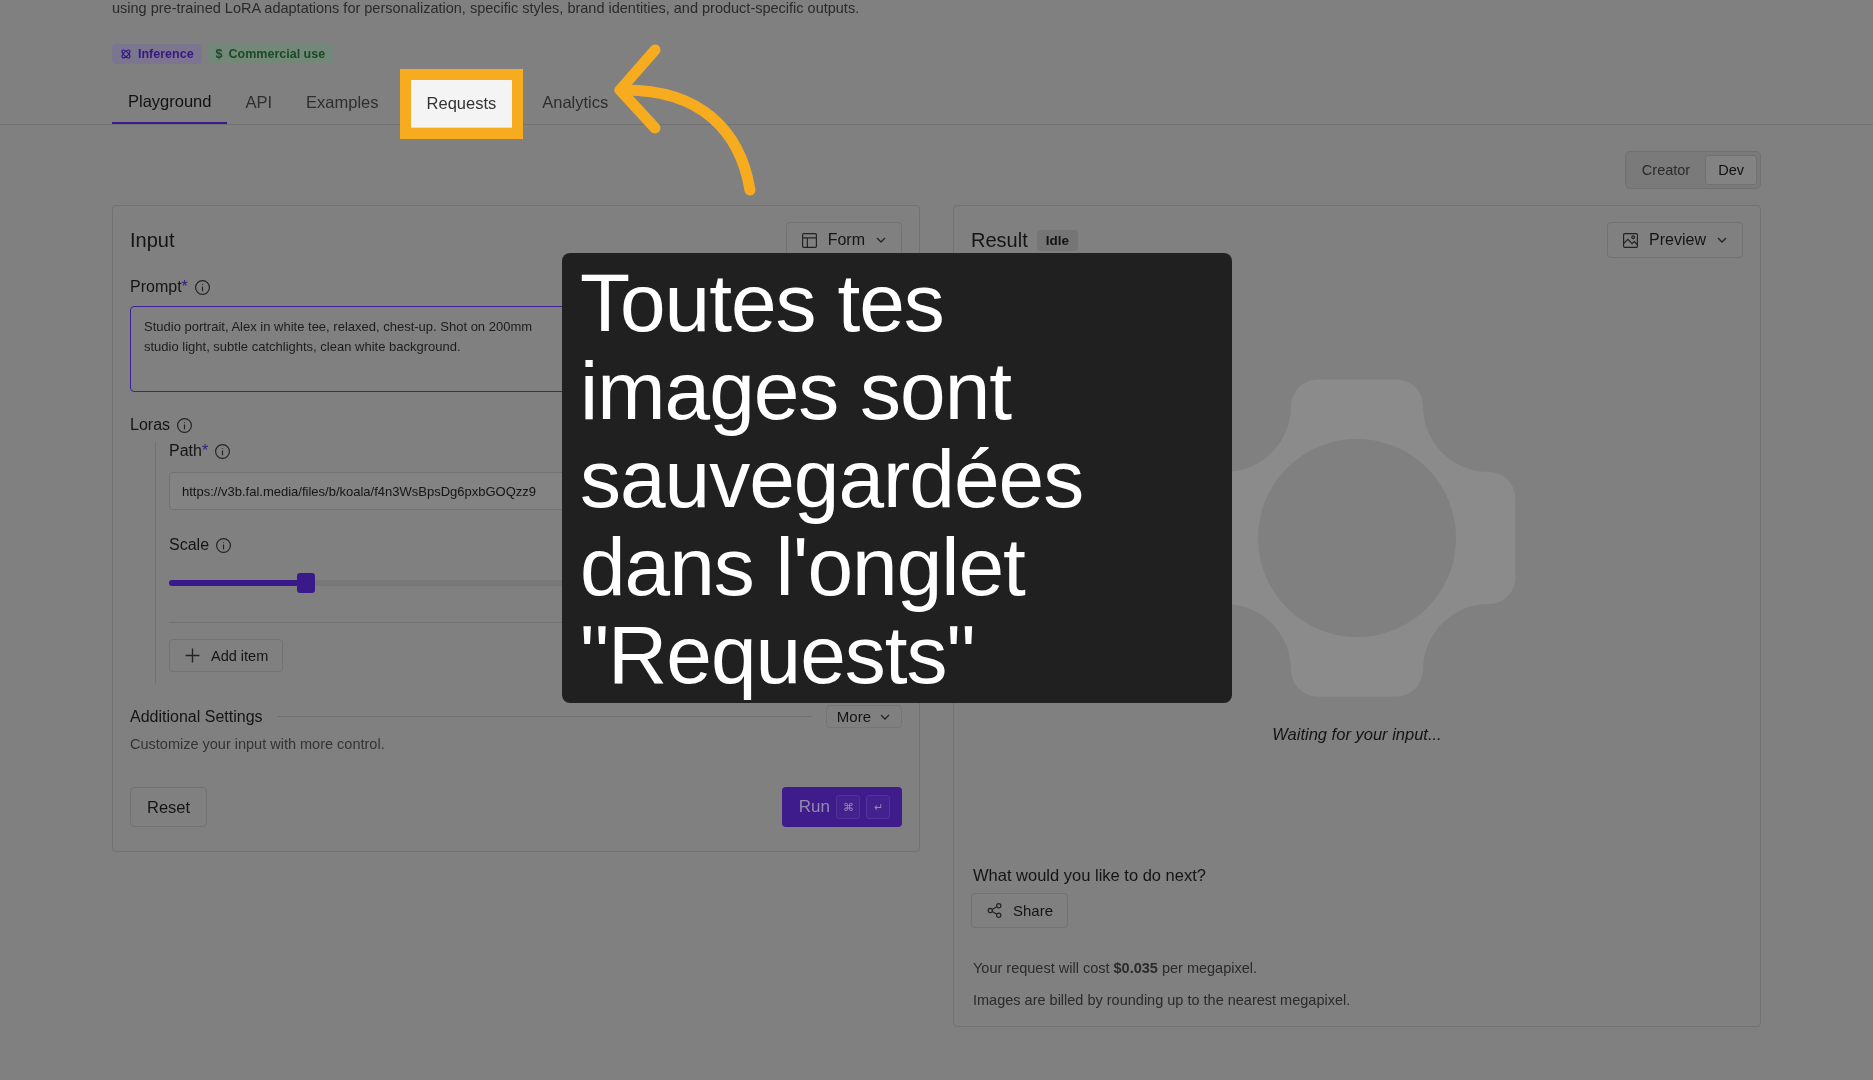  I want to click on tag-badge: $ Commercial use, so click(270, 54).